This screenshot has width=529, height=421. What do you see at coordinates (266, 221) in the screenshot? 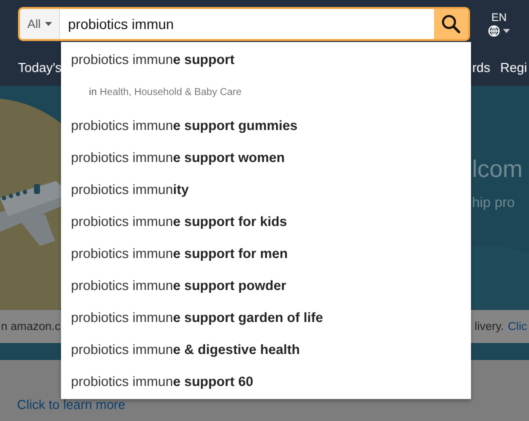
I see `suggestion-item: probiotics immune support for kids` at bounding box center [266, 221].